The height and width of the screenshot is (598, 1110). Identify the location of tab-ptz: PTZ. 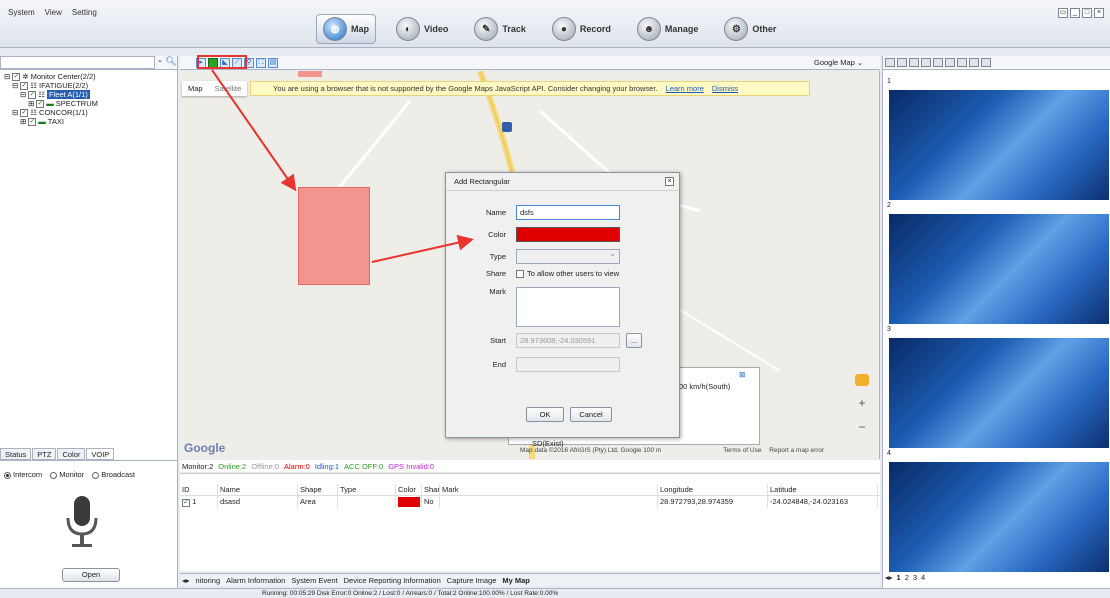
(44, 454).